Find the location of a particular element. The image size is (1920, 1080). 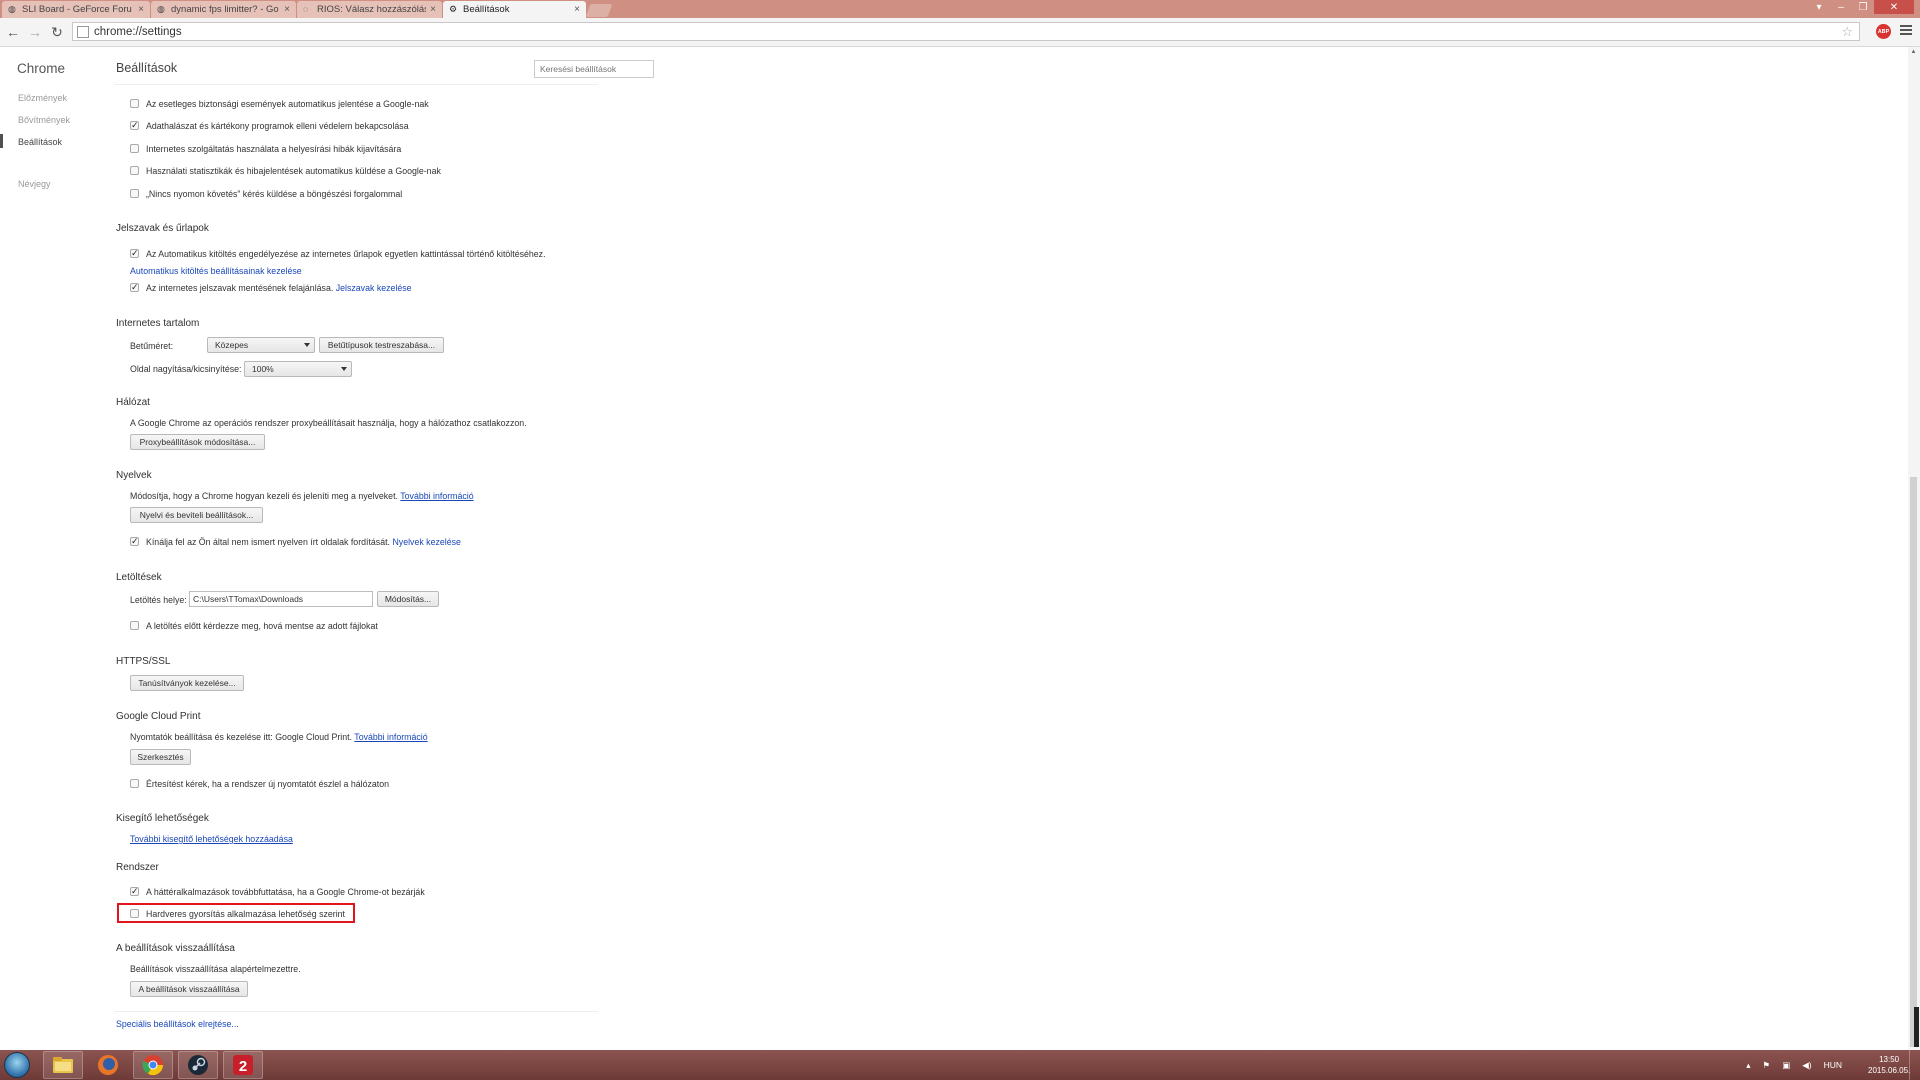

game-app-icon: 2 is located at coordinates (243, 1065).